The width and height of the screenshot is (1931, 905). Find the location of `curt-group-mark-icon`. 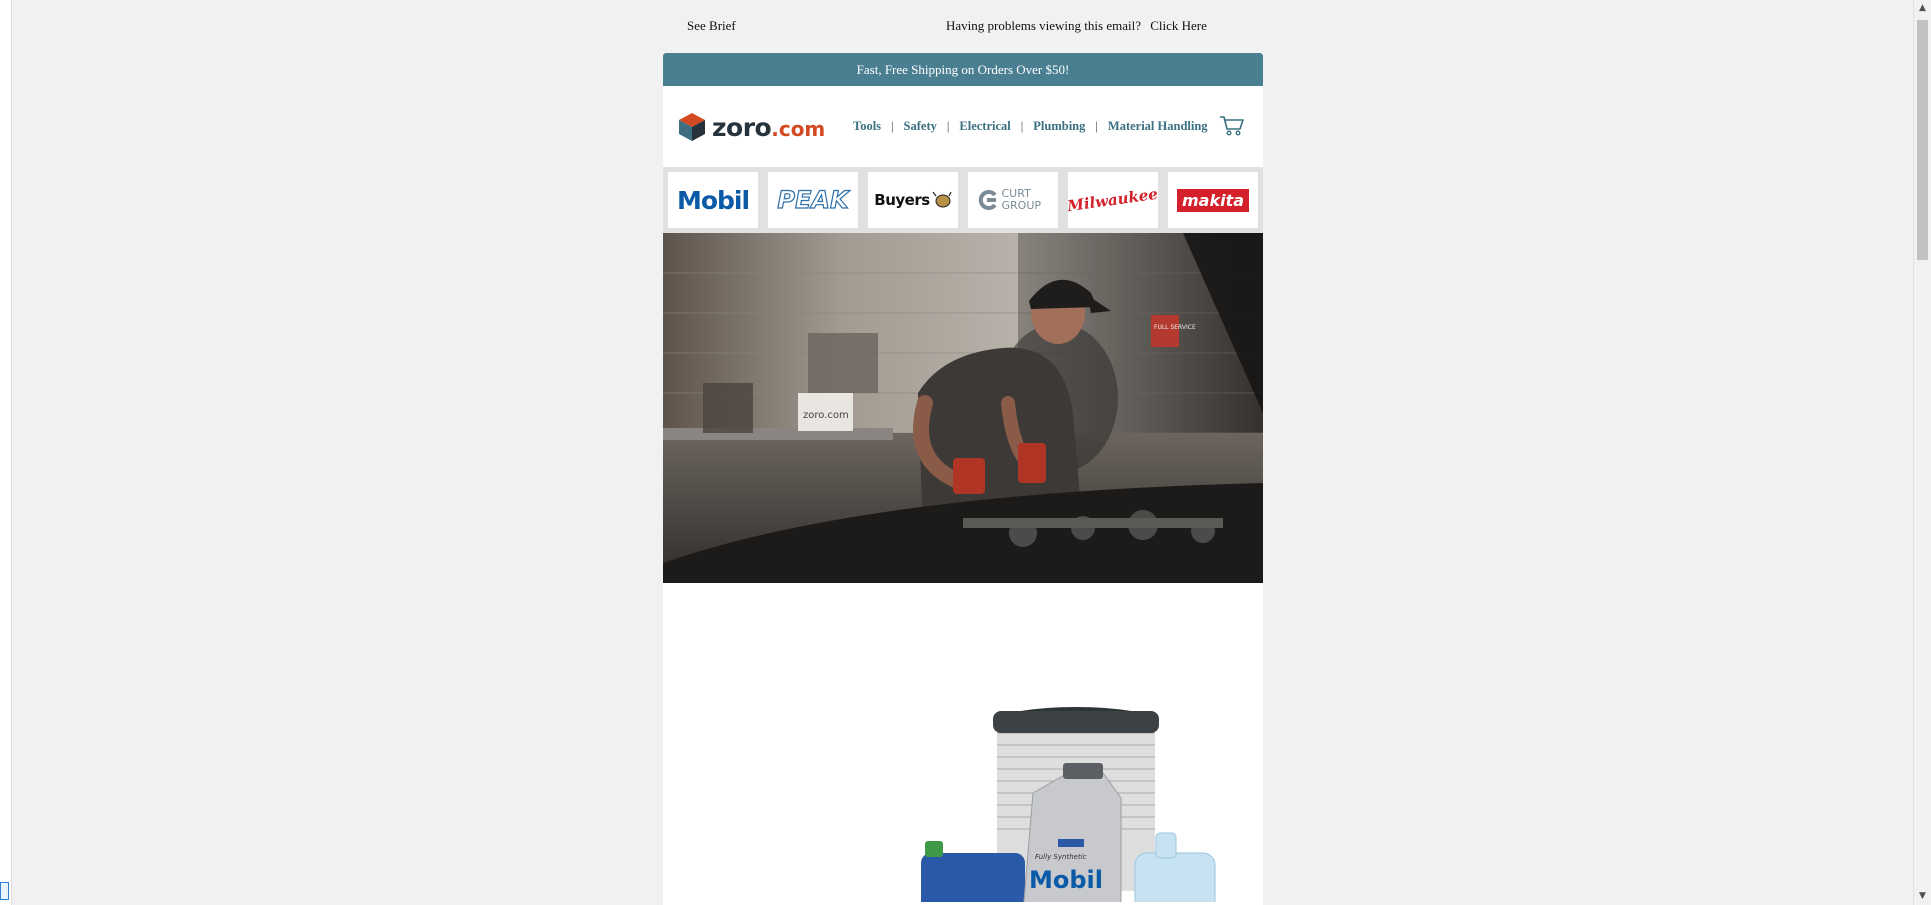

curt-group-mark-icon is located at coordinates (987, 200).